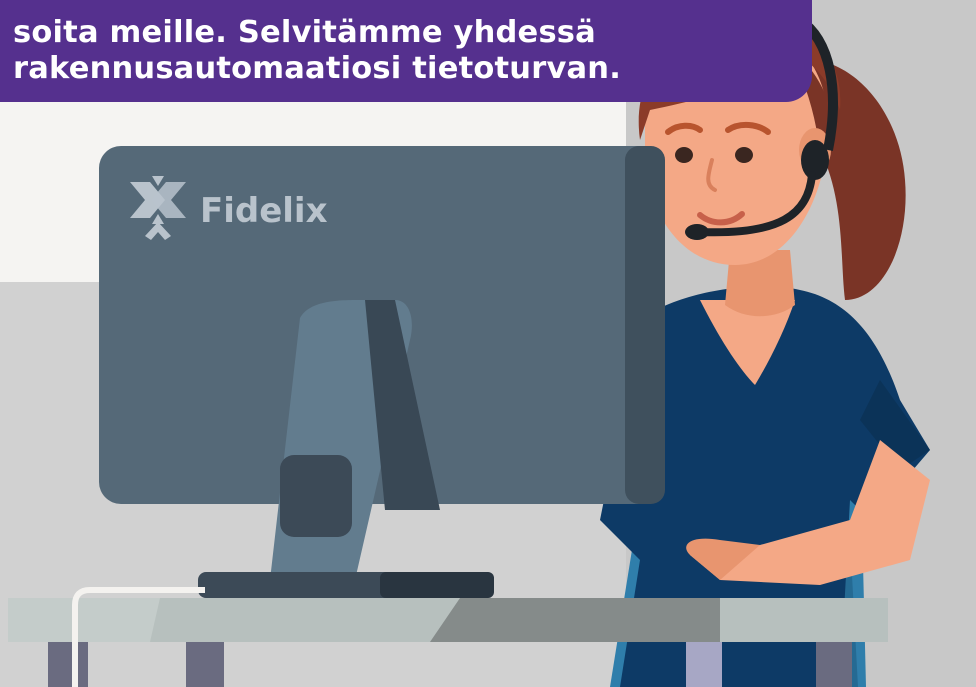  What do you see at coordinates (304, 32) in the screenshot?
I see `headline-line-1: soita meille. Selvitämme yhdessä` at bounding box center [304, 32].